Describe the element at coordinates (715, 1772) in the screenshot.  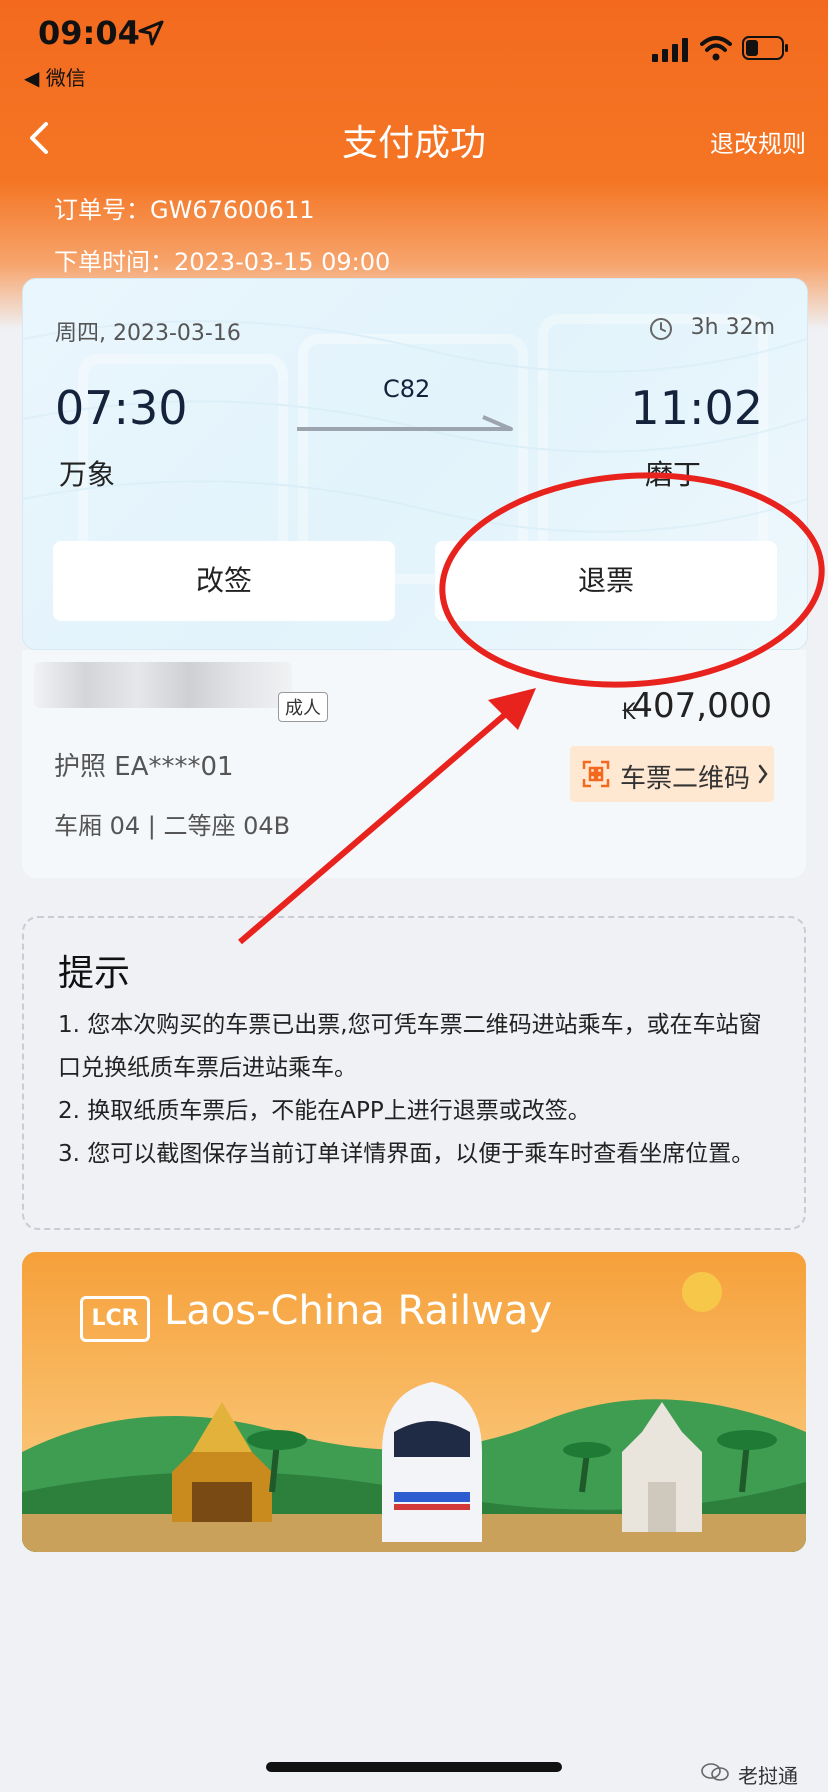
I see `wechat-icon` at that location.